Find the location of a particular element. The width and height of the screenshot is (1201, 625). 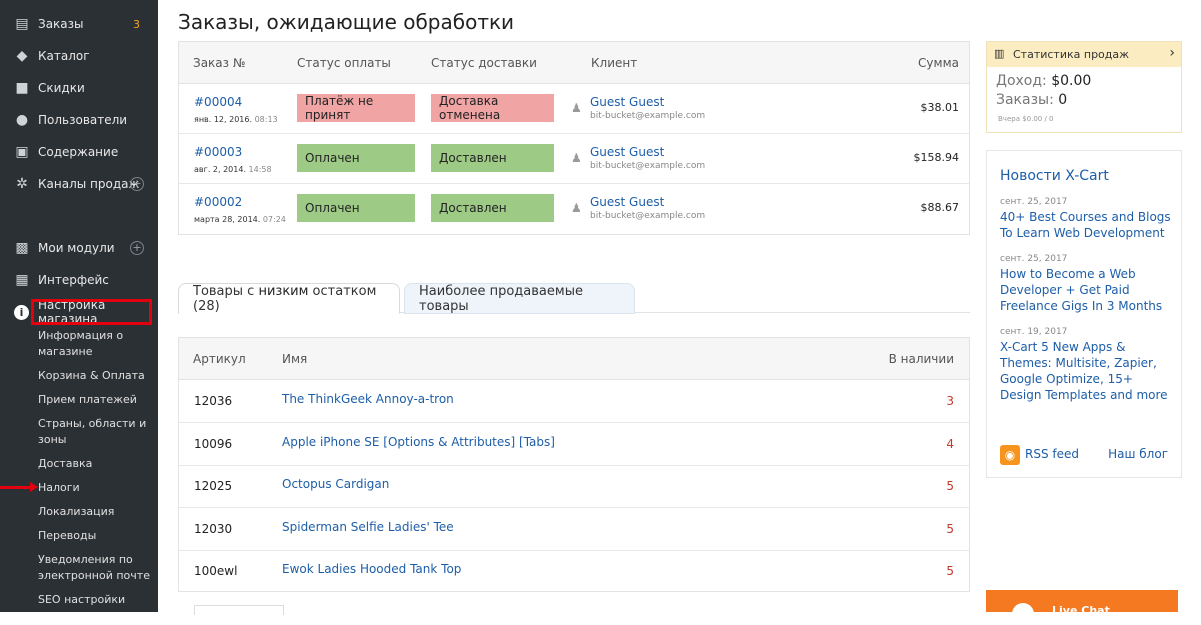

sidebar-subitem-seo: SEO настройки is located at coordinates (95, 600).